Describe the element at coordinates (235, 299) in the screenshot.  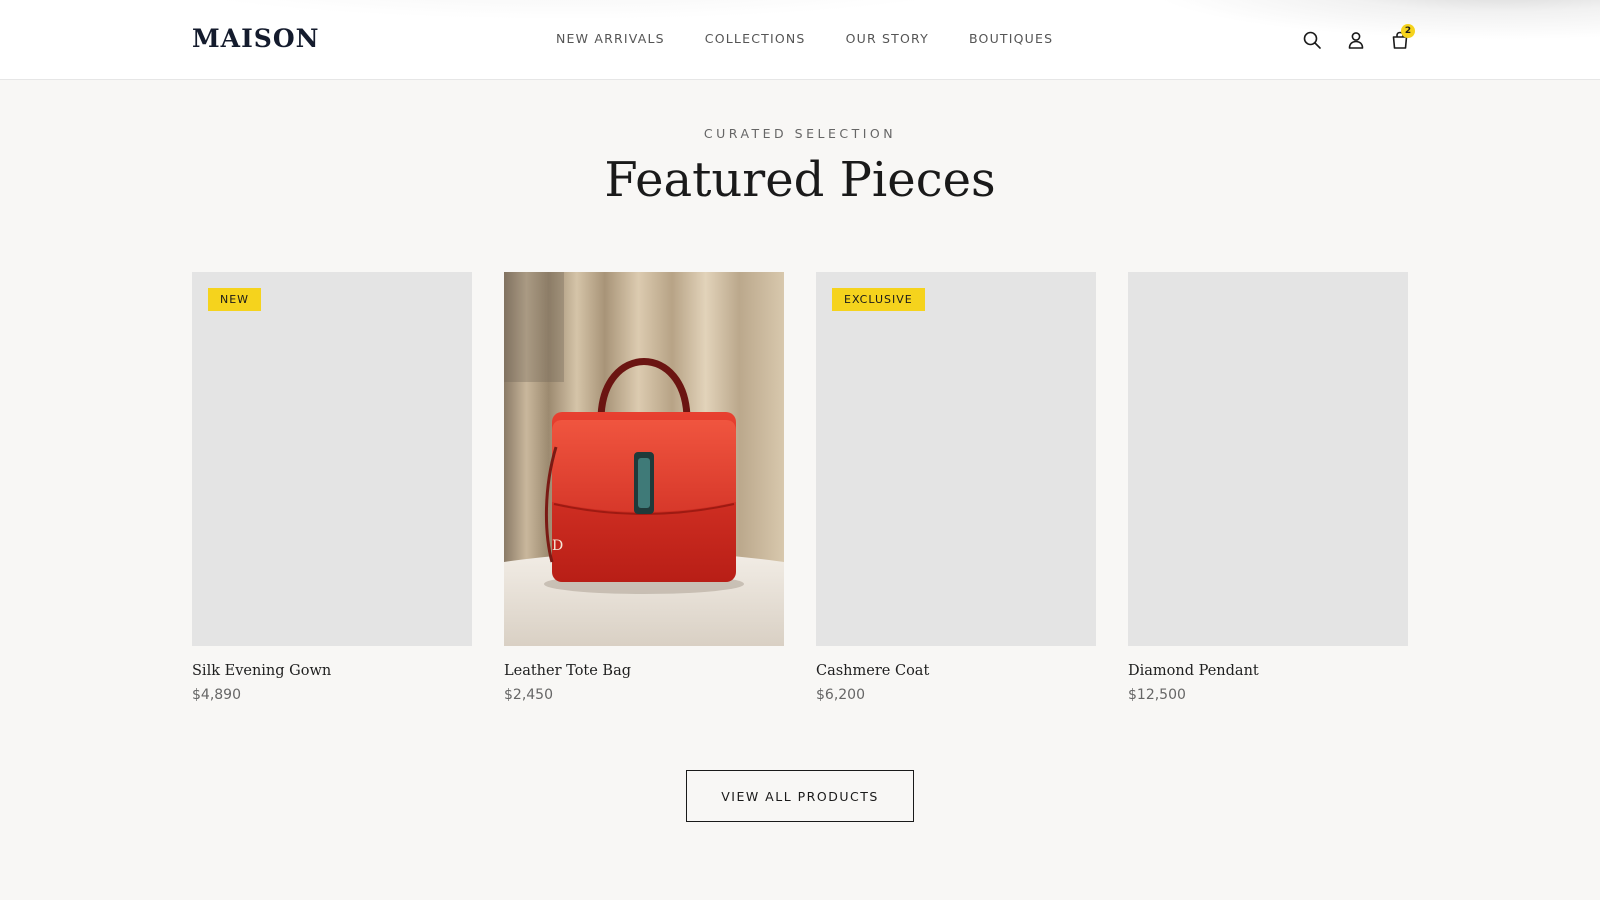
I see `product-badge: NEW` at that location.